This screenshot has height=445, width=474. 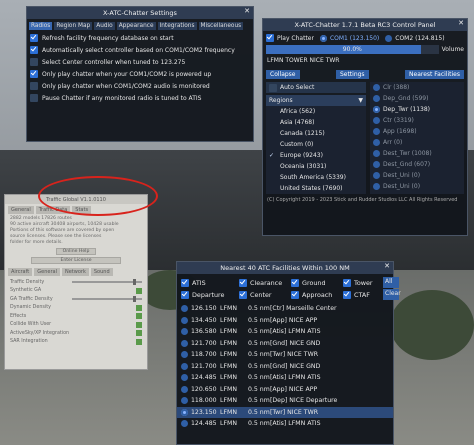 I want to click on collapse-button: Collapse, so click(x=283, y=74).